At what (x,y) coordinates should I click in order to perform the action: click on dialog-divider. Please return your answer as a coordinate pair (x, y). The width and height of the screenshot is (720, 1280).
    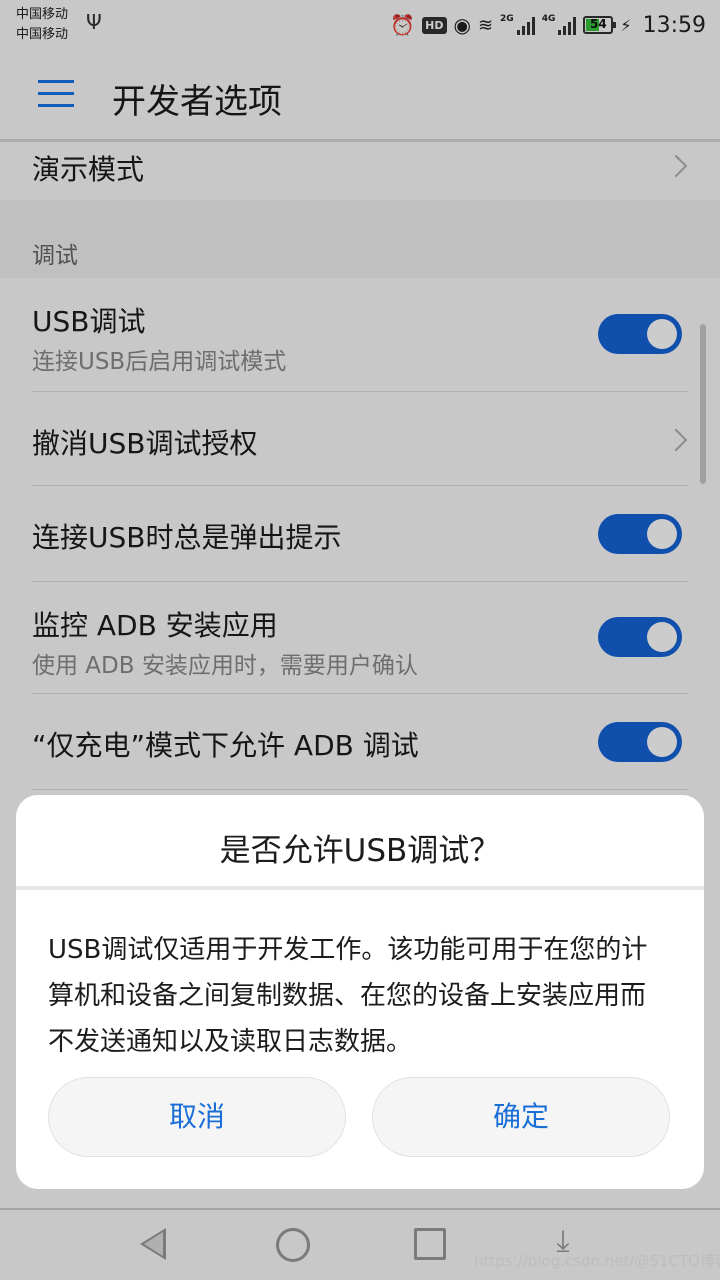
    Looking at the image, I should click on (360, 888).